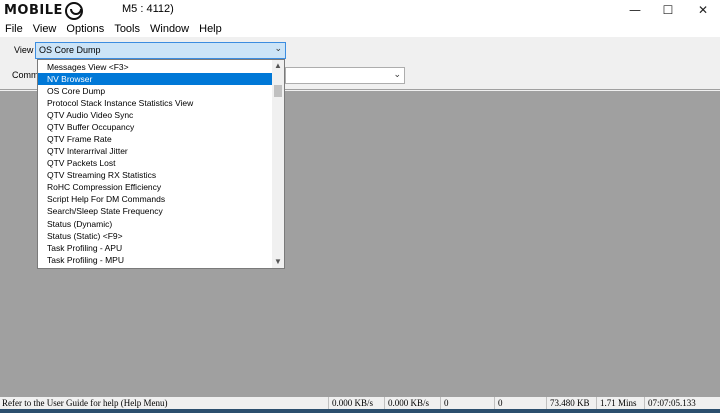  I want to click on close-button: ✕, so click(703, 10).